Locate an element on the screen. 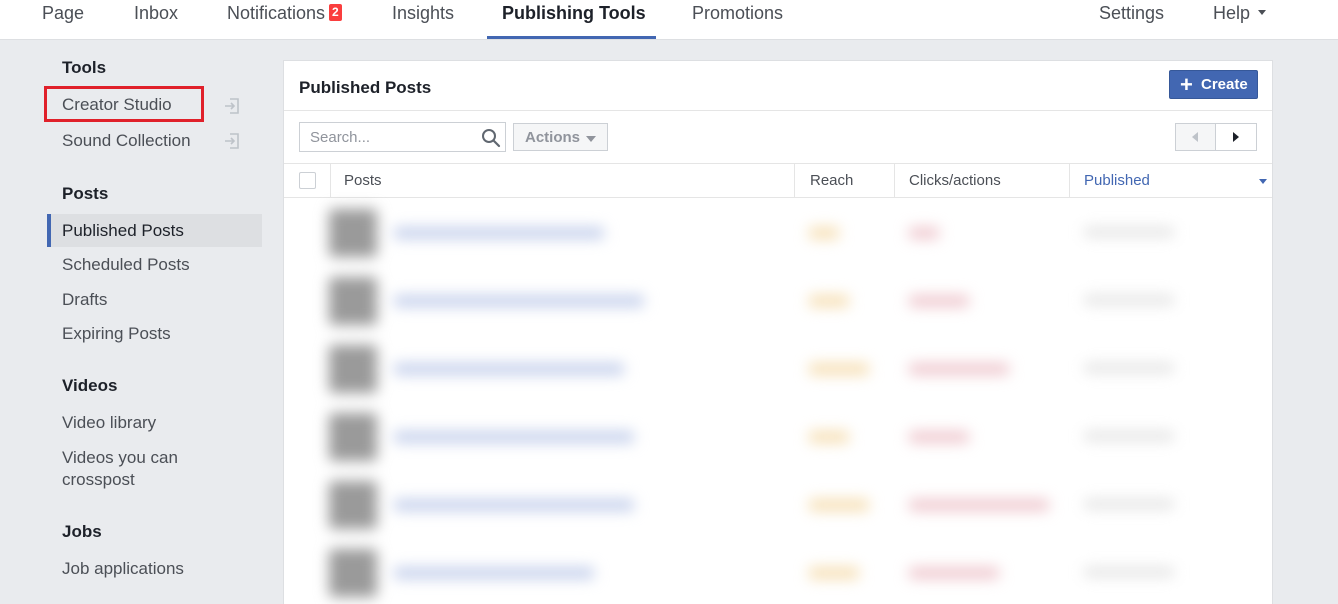  sidebar-item-job-applications: Job applications is located at coordinates (123, 569).